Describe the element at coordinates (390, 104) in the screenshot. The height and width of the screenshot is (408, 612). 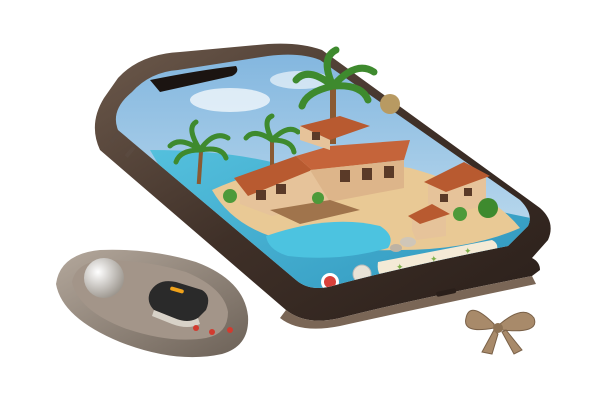
I see `gold-ornament` at that location.